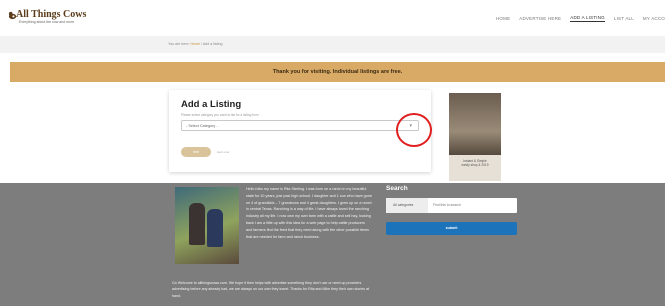 This screenshot has width=665, height=306. I want to click on nav-add-listing: ADD A LISTING, so click(587, 18).